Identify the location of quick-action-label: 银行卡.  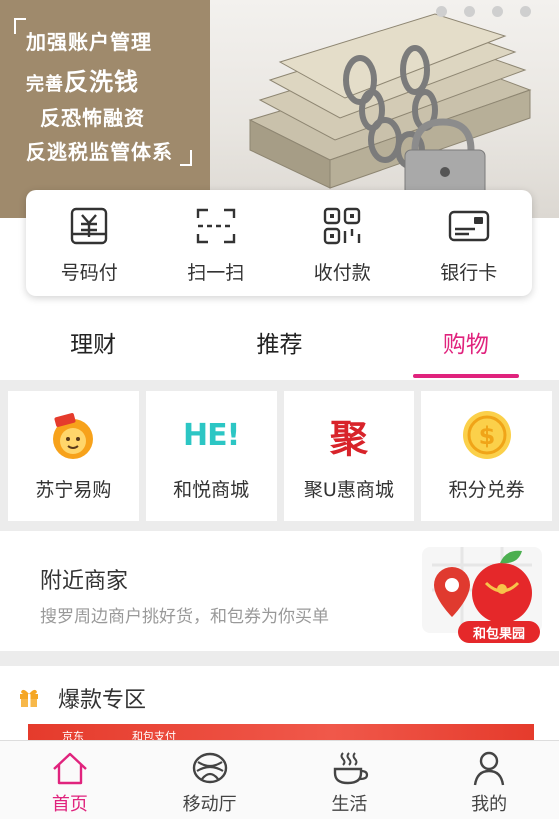
(469, 273).